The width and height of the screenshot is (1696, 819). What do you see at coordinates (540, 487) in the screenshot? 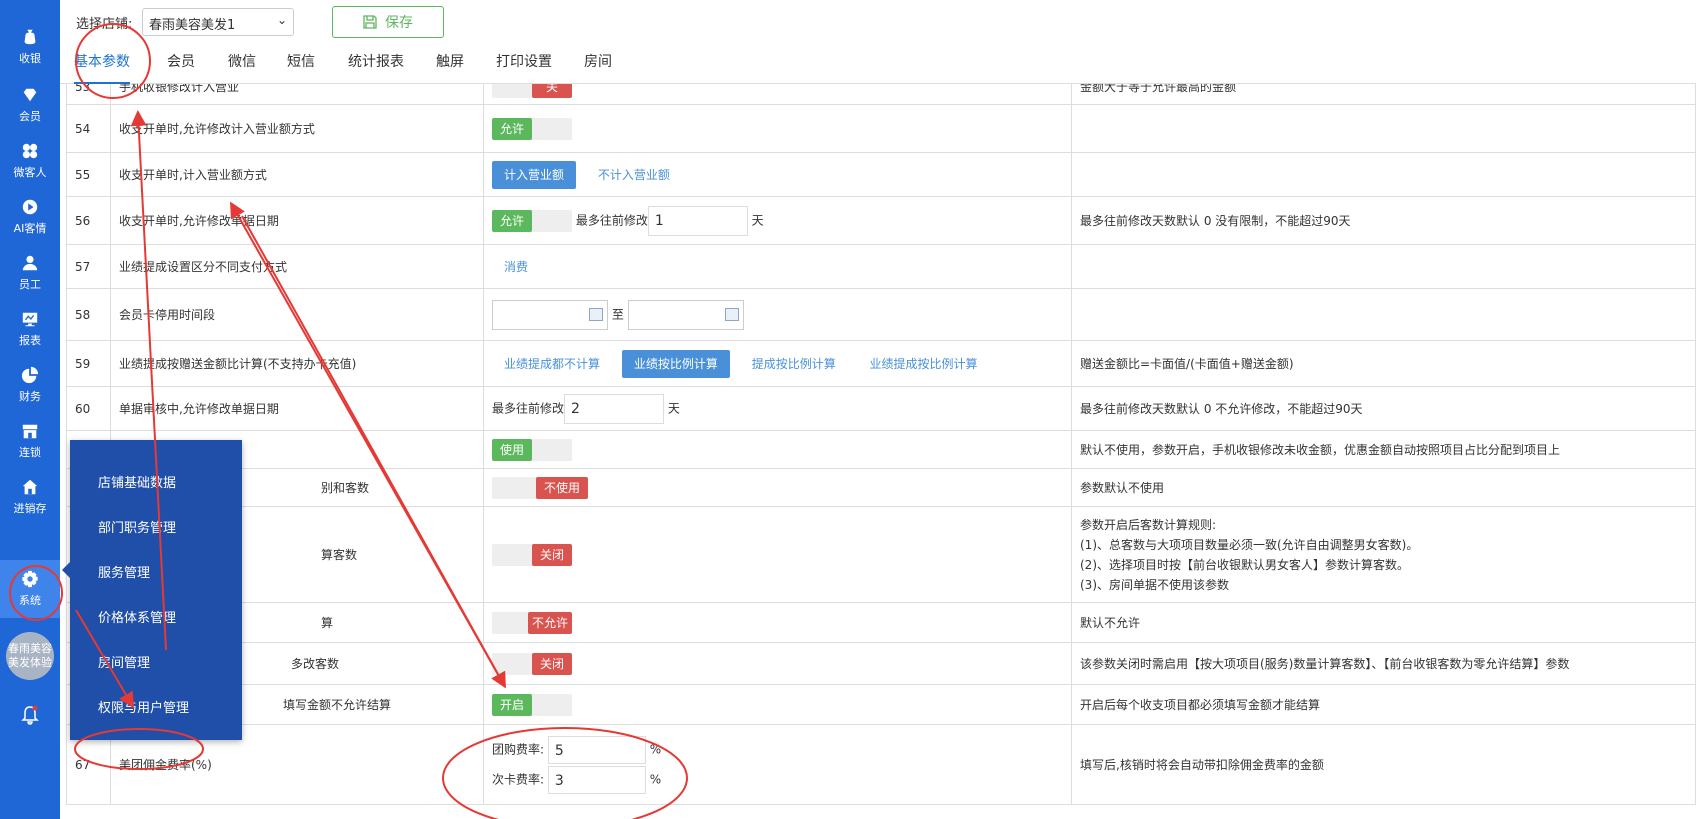
I see `toggle-not-use: 不使用` at bounding box center [540, 487].